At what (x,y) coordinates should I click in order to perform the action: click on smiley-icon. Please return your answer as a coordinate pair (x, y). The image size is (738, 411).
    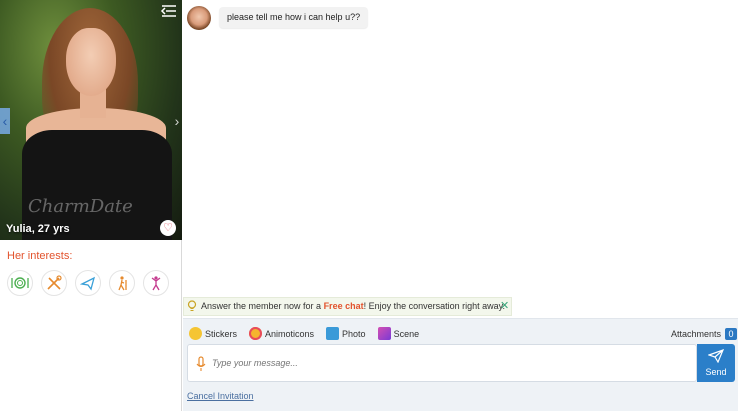
    Looking at the image, I should click on (195, 333).